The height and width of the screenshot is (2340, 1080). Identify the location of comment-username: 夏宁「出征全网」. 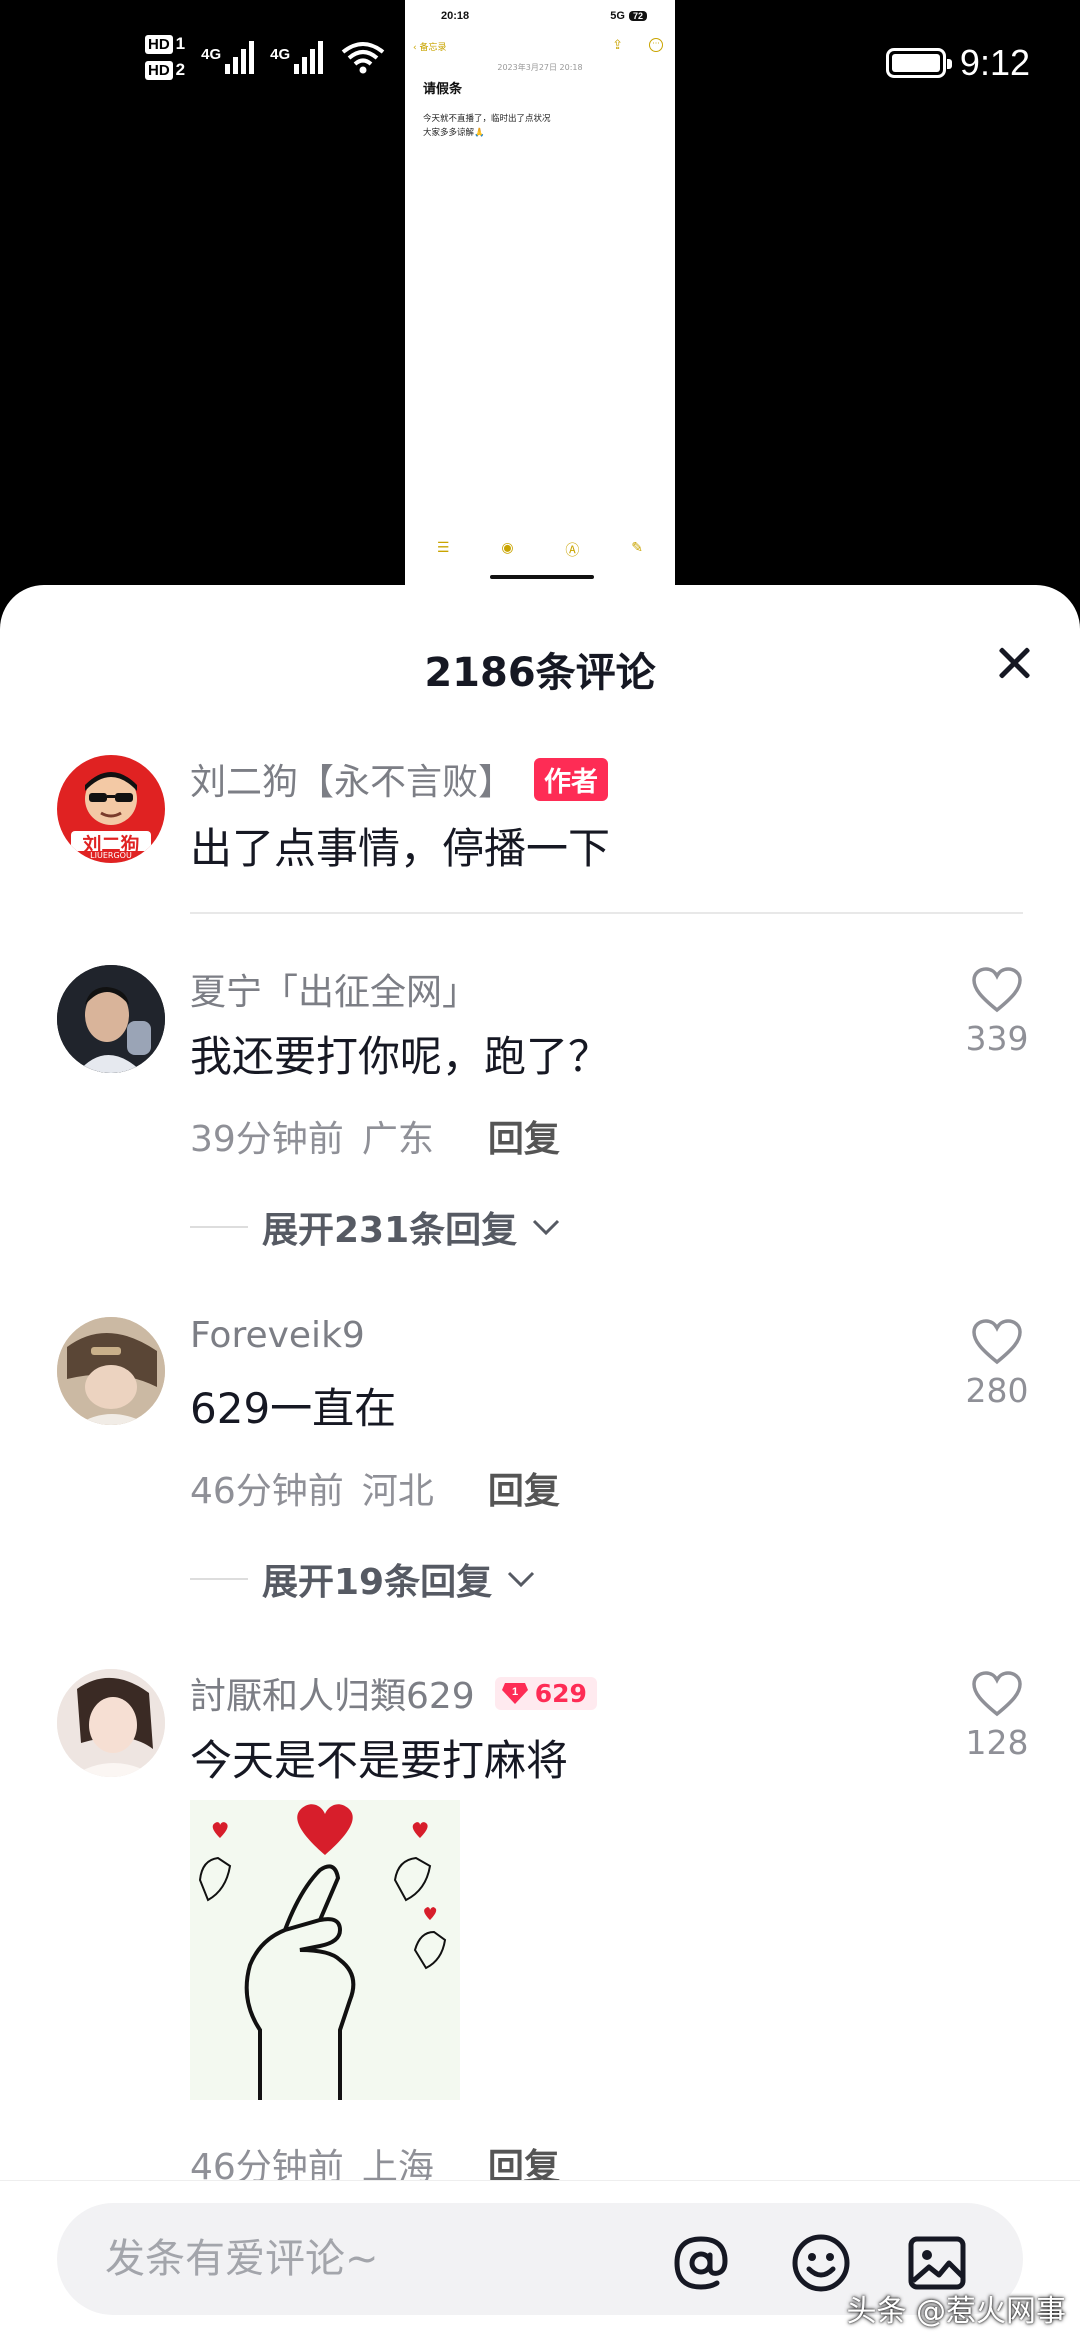
(334, 989).